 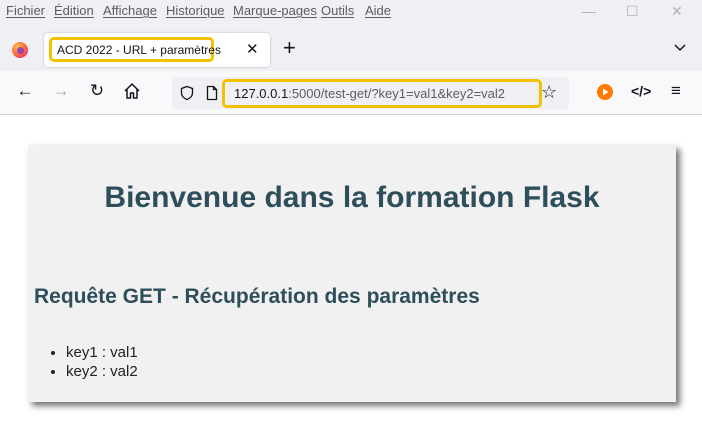 I want to click on firefox-logo-icon, so click(x=20, y=50).